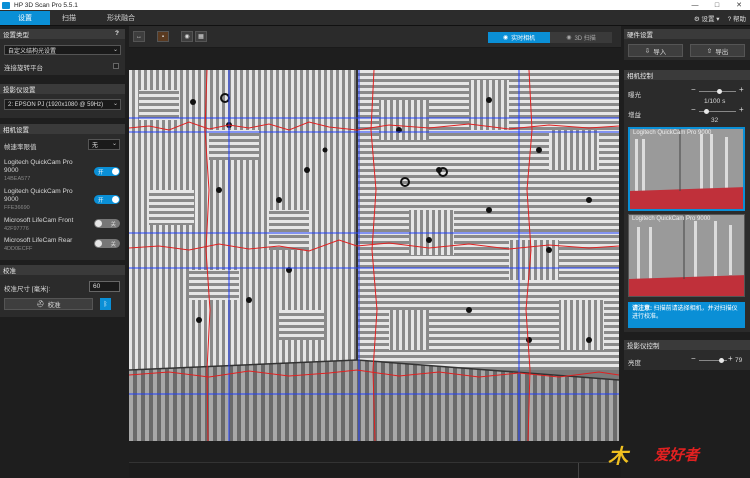 The image size is (750, 478). Describe the element at coordinates (47, 245) in the screenshot. I see `camera-device-3: Microsoft LifeCam Rear 4DD0ECFF` at that location.